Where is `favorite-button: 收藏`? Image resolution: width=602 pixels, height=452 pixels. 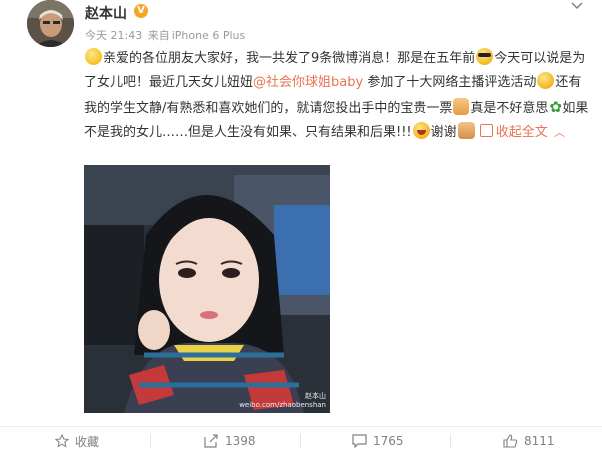 favorite-button: 收藏 is located at coordinates (77, 441).